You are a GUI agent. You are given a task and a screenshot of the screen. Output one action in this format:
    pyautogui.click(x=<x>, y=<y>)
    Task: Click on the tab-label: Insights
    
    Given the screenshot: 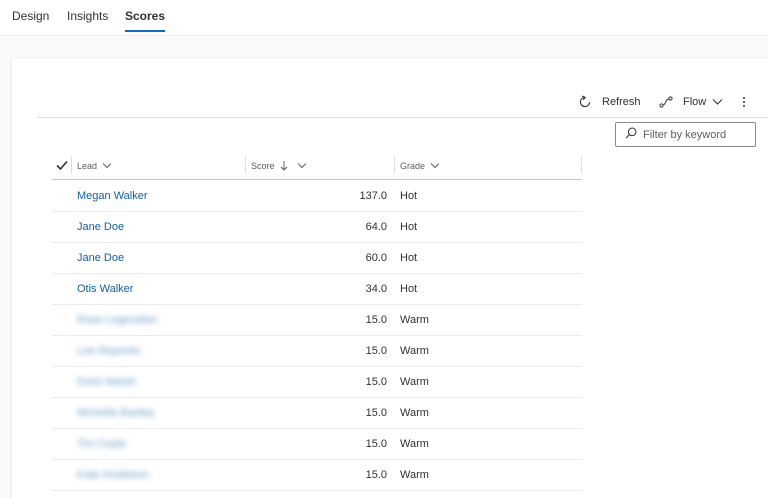 What is the action you would take?
    pyautogui.click(x=88, y=16)
    